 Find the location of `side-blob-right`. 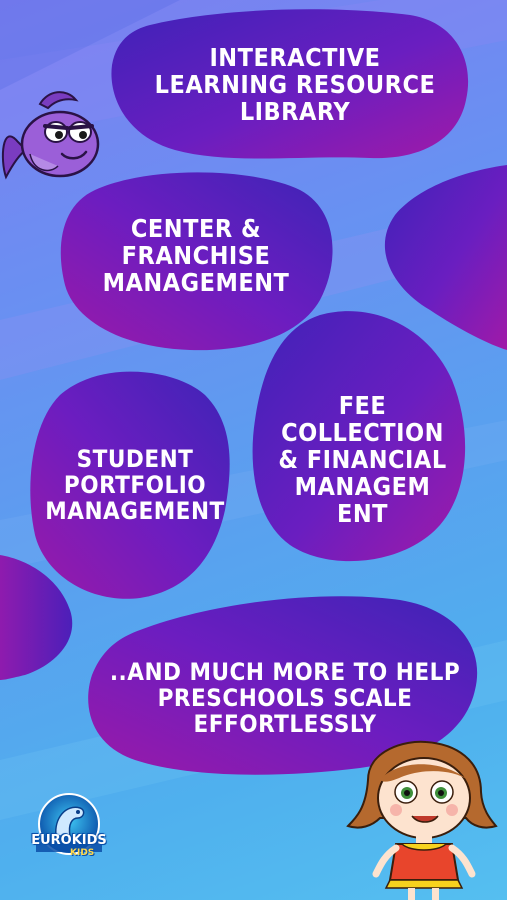

side-blob-right is located at coordinates (445, 257).